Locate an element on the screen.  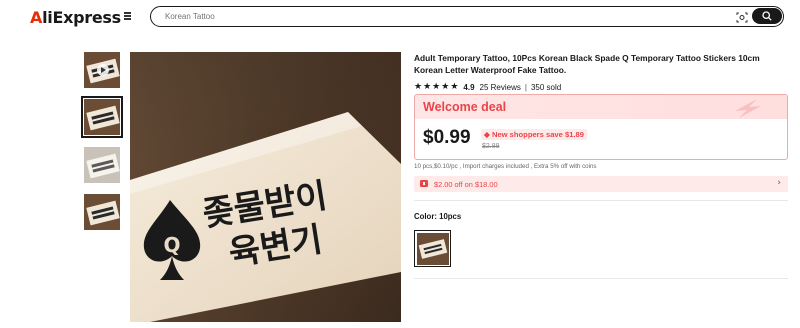
chevron-right-icon: › is located at coordinates (779, 183).